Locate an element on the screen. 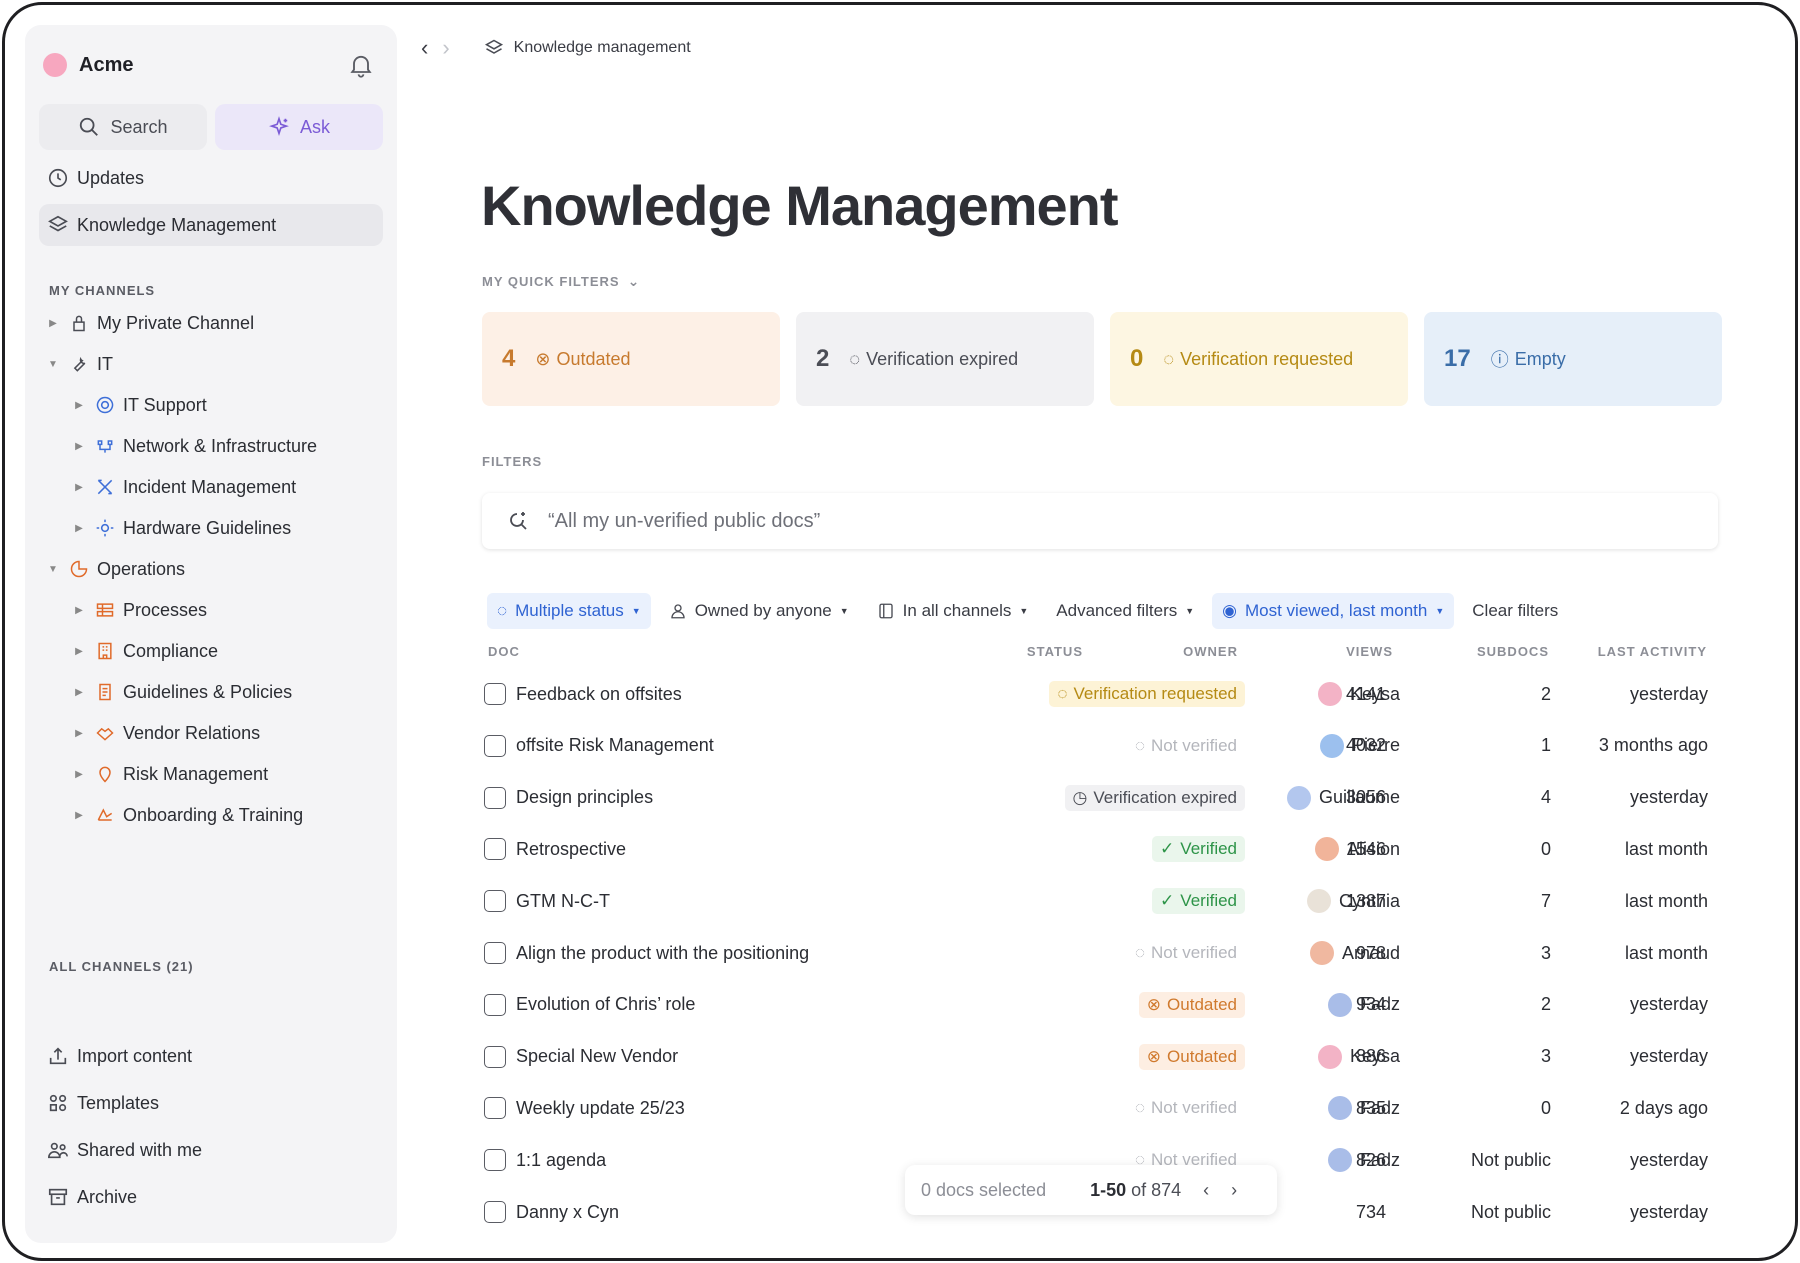  doc-cell: Weekly update 25/23 is located at coordinates (584, 1108).